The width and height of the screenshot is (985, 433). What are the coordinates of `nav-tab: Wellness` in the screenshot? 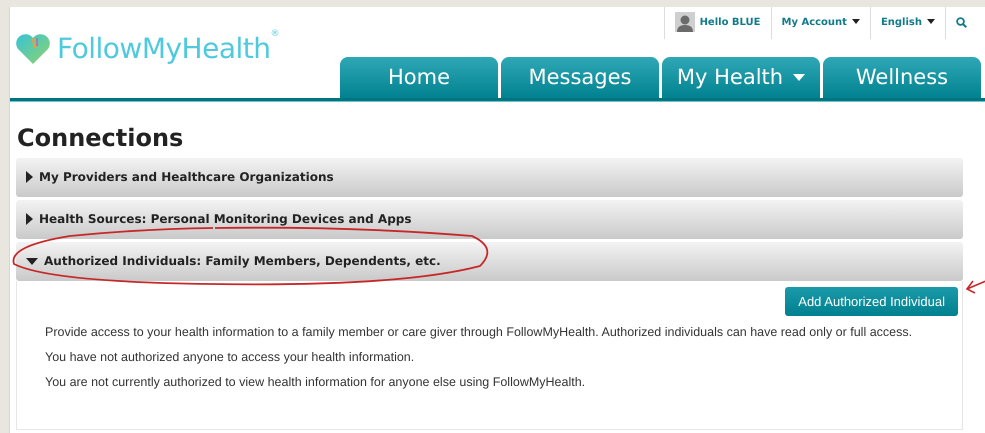 It's located at (902, 77).